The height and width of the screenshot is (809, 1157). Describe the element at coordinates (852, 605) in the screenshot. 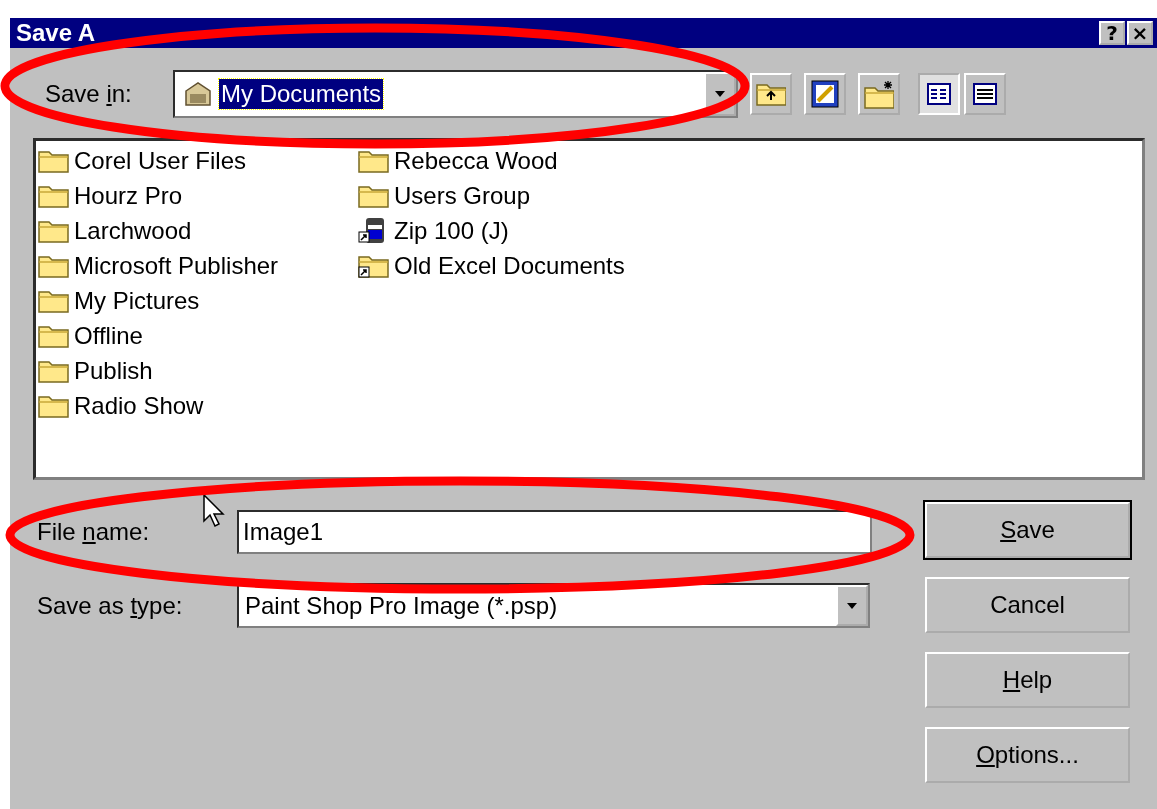

I see `dropdown-button` at that location.